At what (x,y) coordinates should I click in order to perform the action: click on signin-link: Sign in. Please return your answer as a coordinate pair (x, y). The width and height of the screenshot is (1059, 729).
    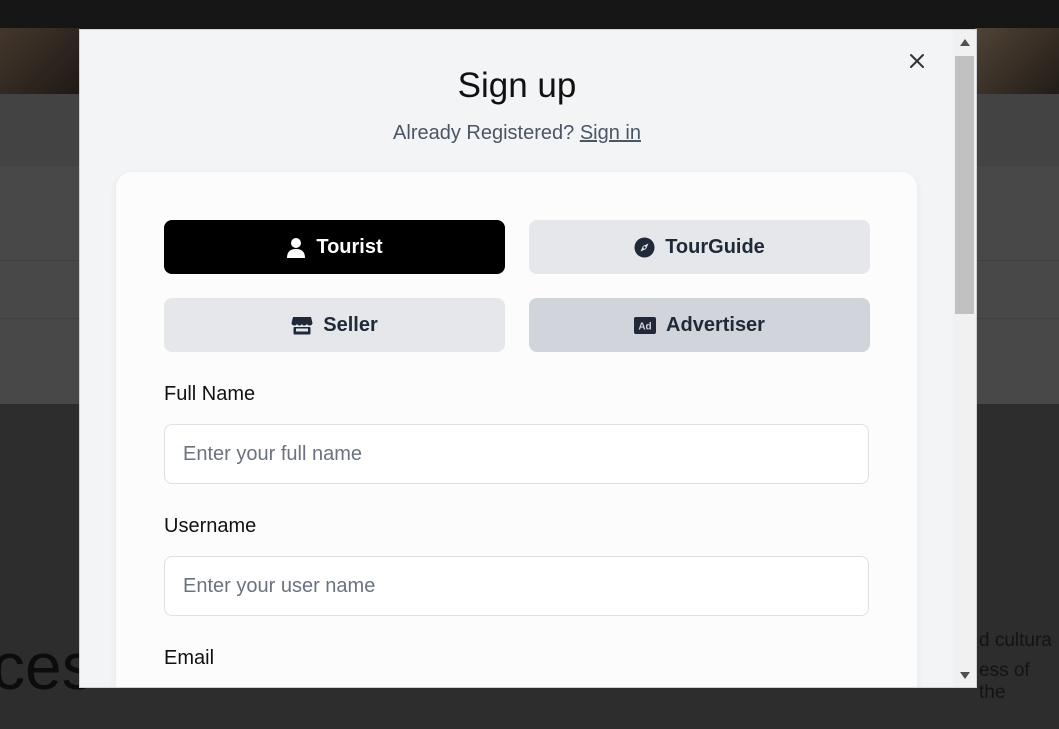
    Looking at the image, I should click on (610, 133).